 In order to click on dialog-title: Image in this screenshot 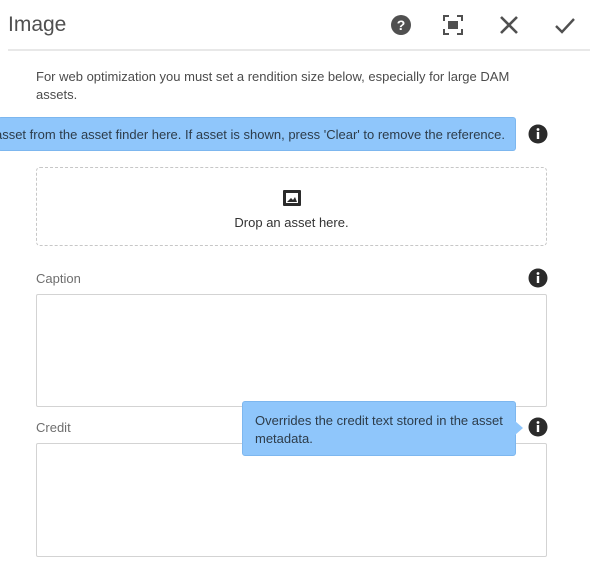, I will do `click(37, 24)`.